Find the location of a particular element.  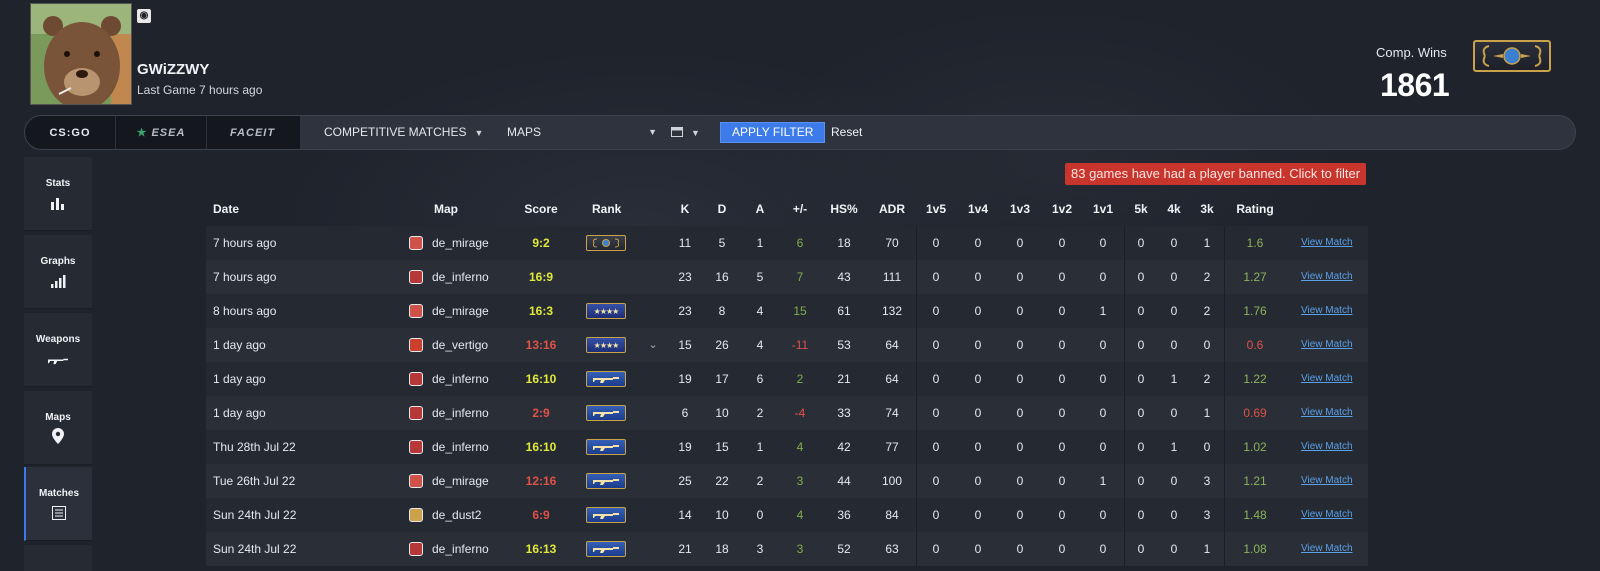

reset-button: Reset is located at coordinates (846, 132).